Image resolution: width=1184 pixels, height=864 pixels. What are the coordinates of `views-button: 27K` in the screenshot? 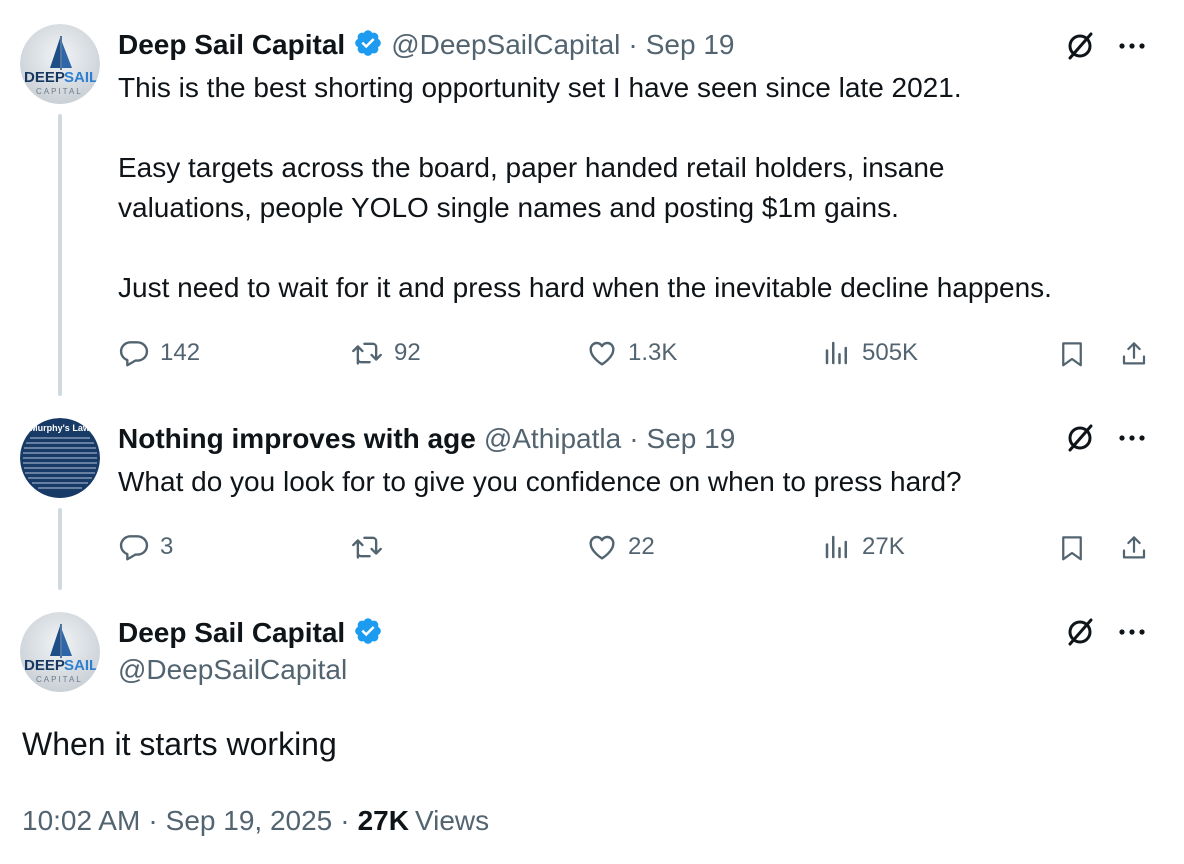 It's located at (863, 547).